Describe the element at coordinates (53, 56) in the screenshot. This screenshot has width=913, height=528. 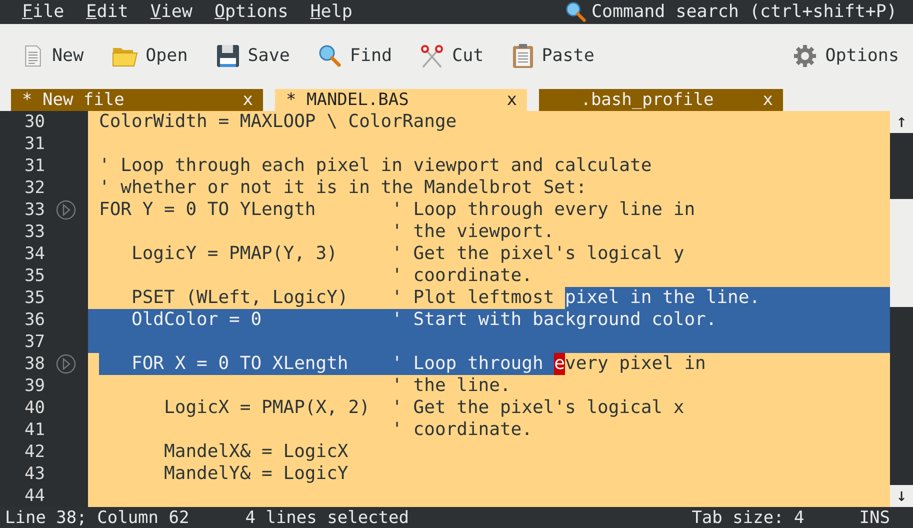
I see `toolbar-button: New` at that location.